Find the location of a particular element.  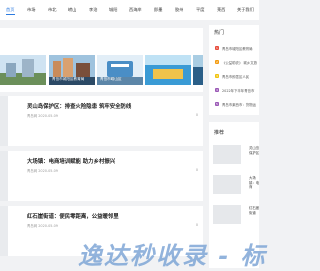

hot-text-3: 青岛市即墨区人民 is located at coordinates (235, 76).